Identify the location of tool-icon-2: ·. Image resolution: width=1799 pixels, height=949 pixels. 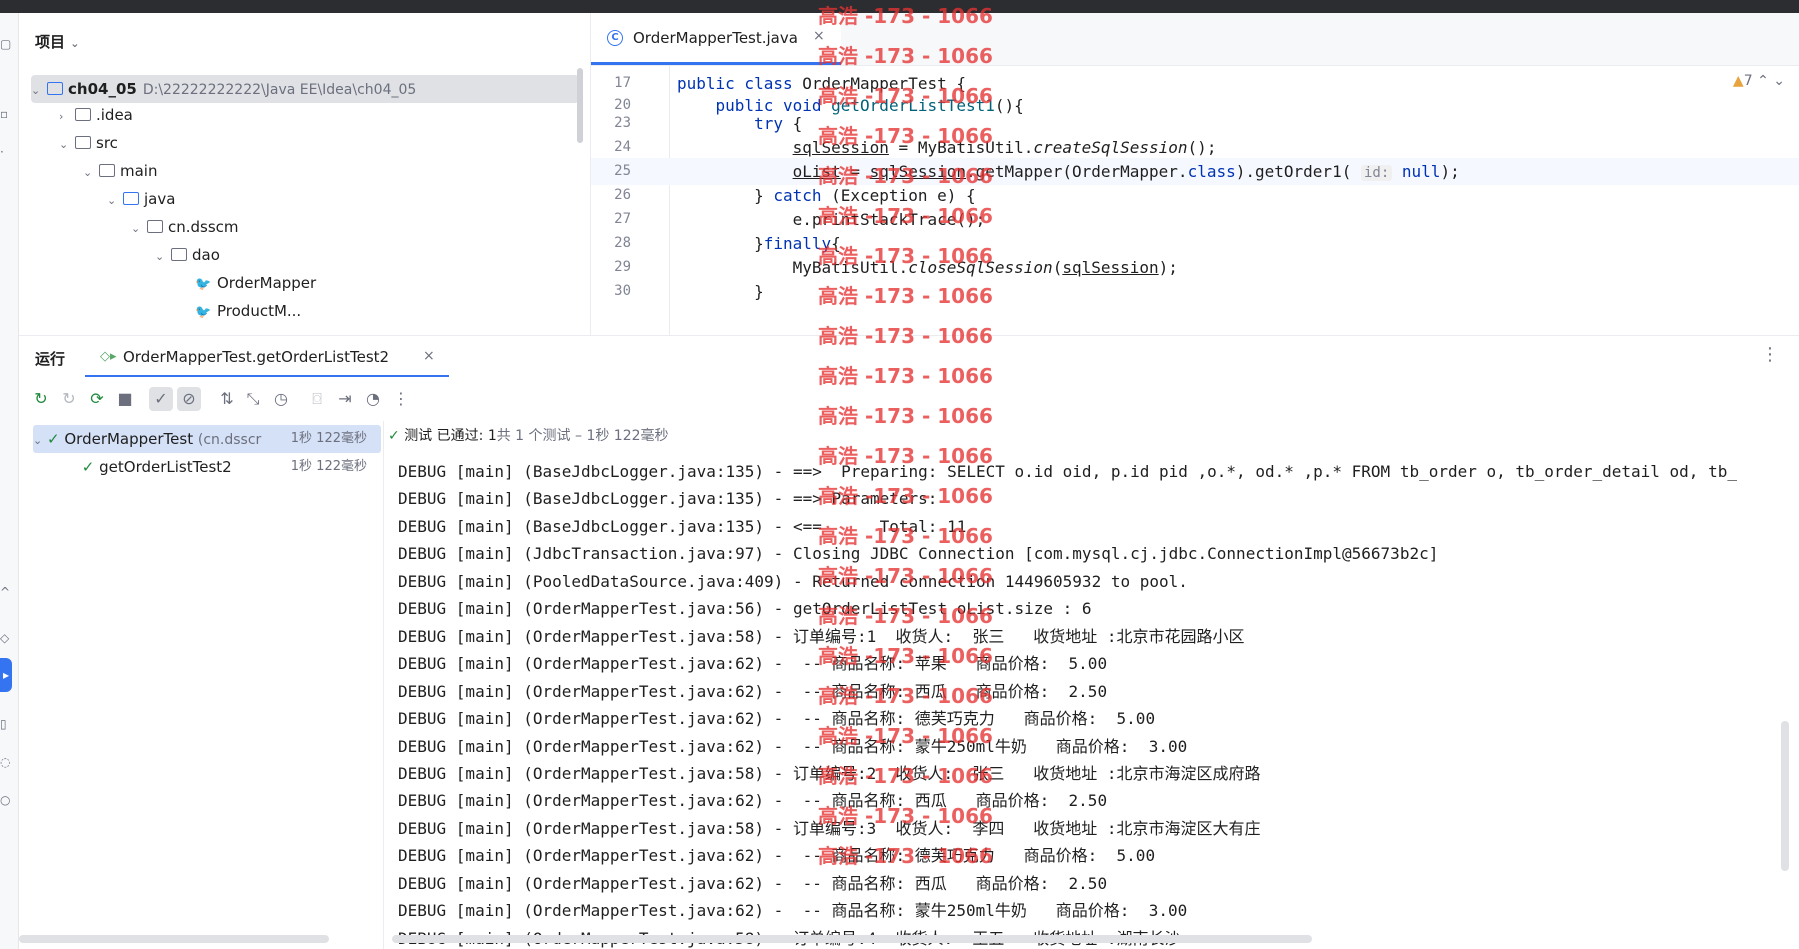
(7, 152).